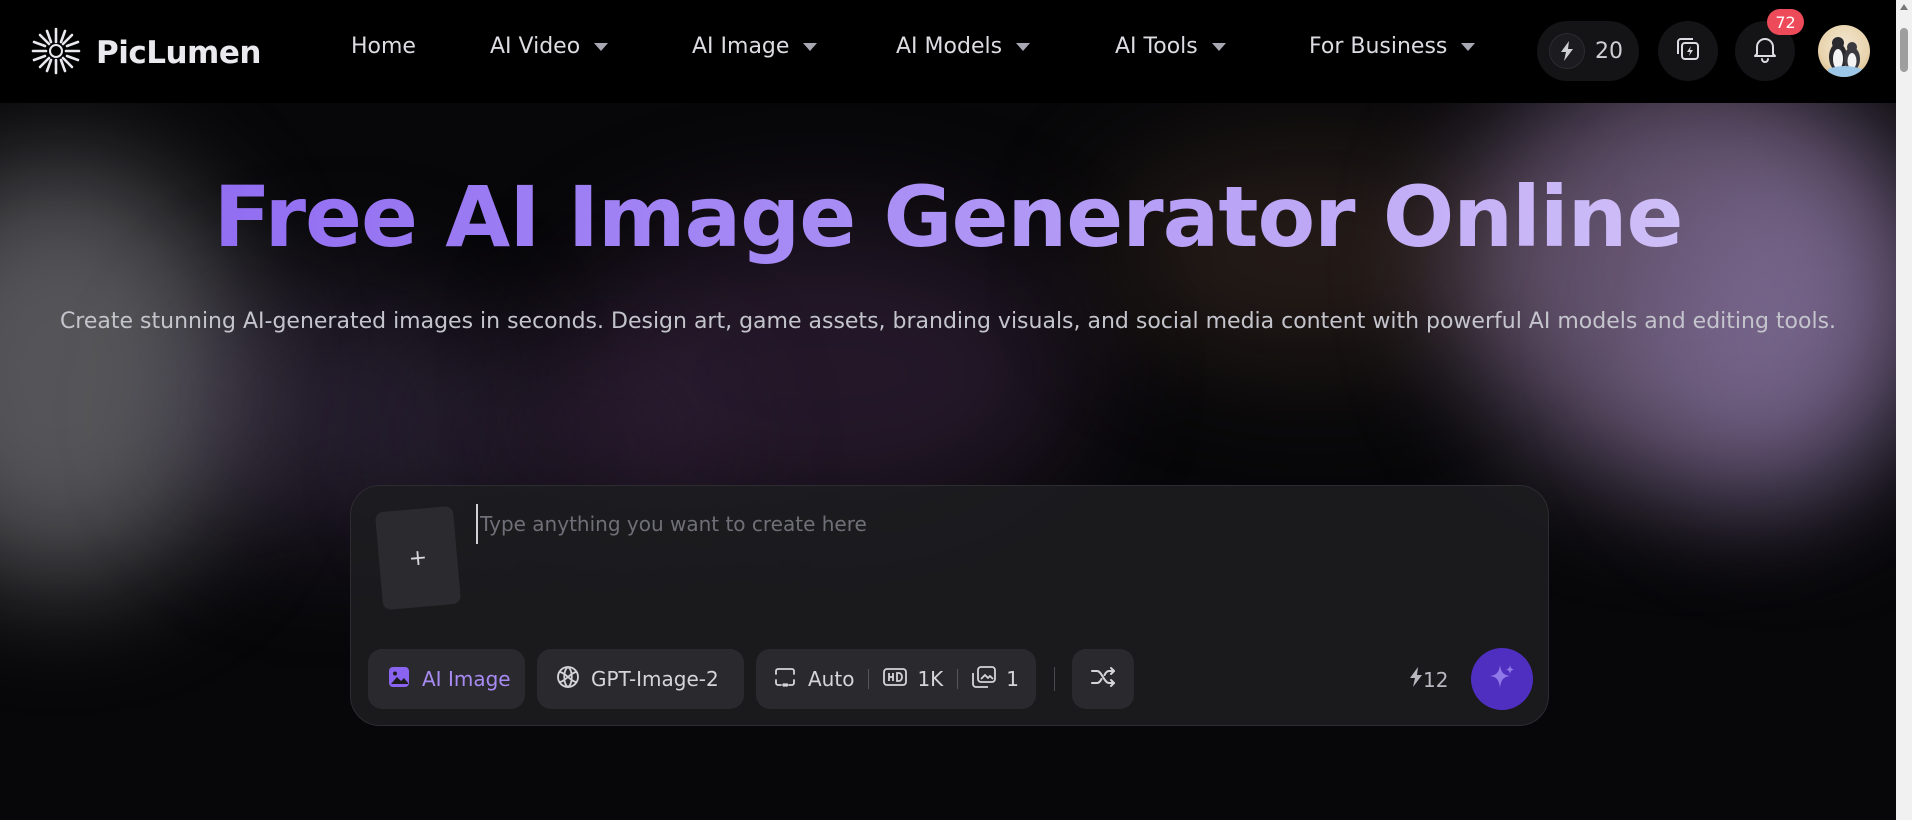 This screenshot has width=1912, height=820. I want to click on mode-selector: AI Image, so click(446, 679).